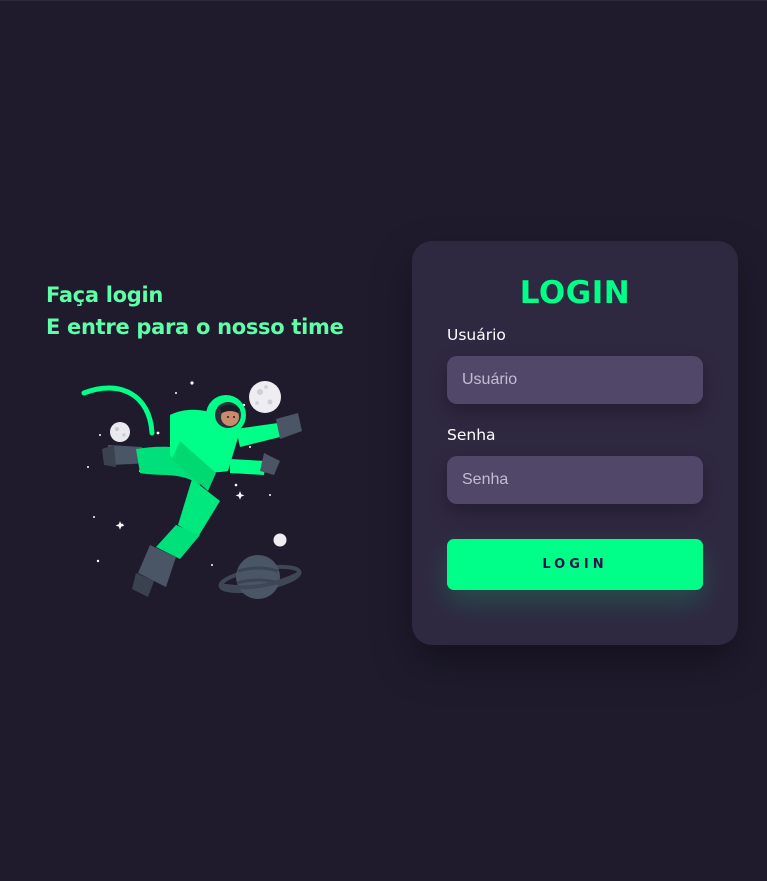 The width and height of the screenshot is (767, 881). What do you see at coordinates (575, 380) in the screenshot?
I see `username-input` at bounding box center [575, 380].